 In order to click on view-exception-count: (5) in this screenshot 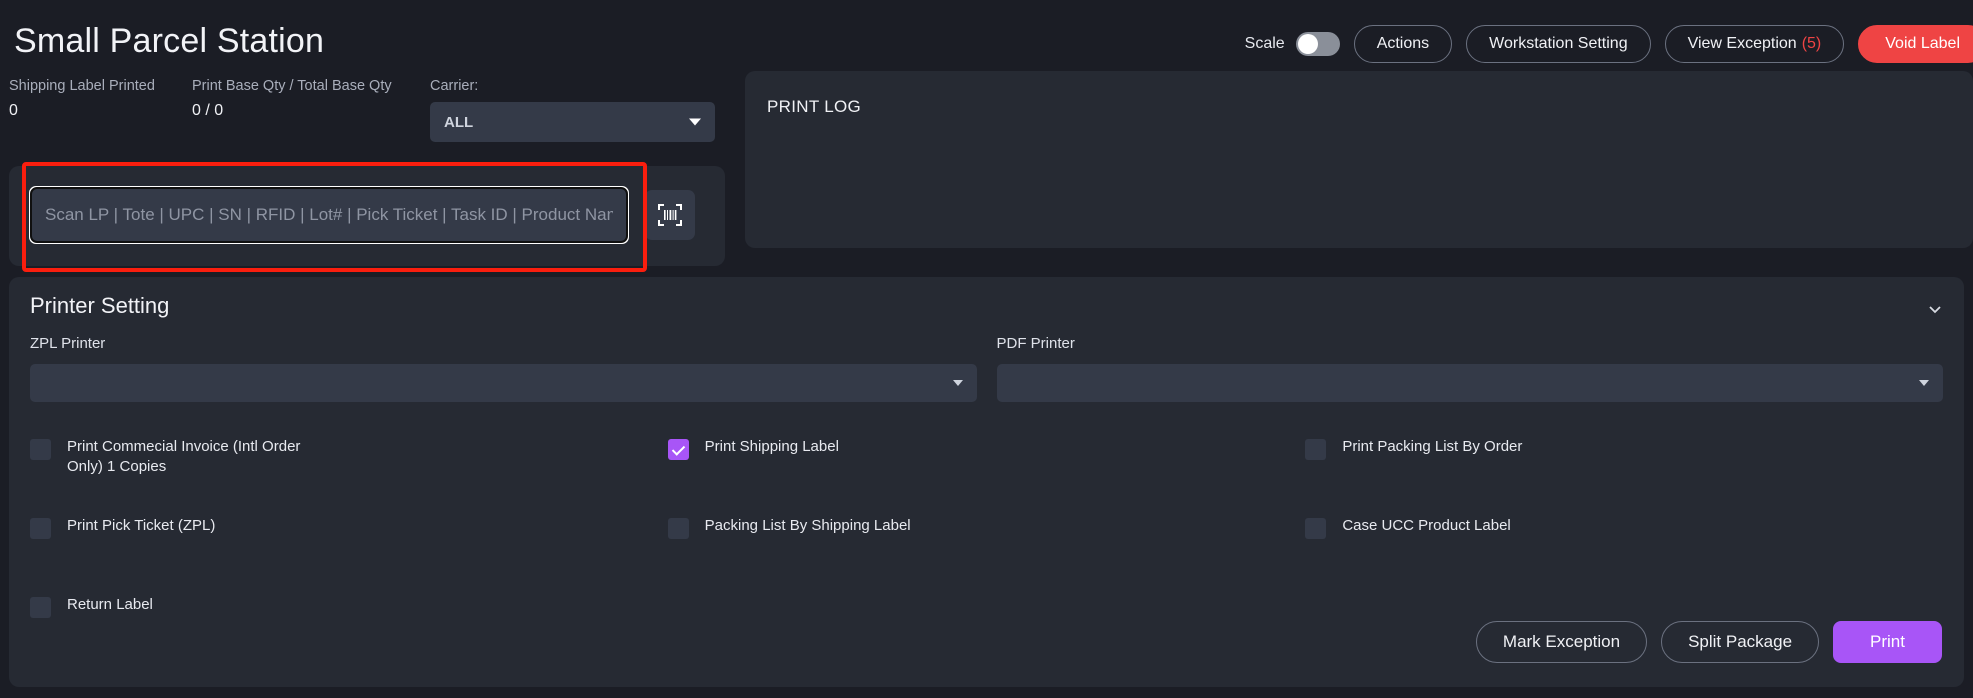, I will do `click(1811, 43)`.